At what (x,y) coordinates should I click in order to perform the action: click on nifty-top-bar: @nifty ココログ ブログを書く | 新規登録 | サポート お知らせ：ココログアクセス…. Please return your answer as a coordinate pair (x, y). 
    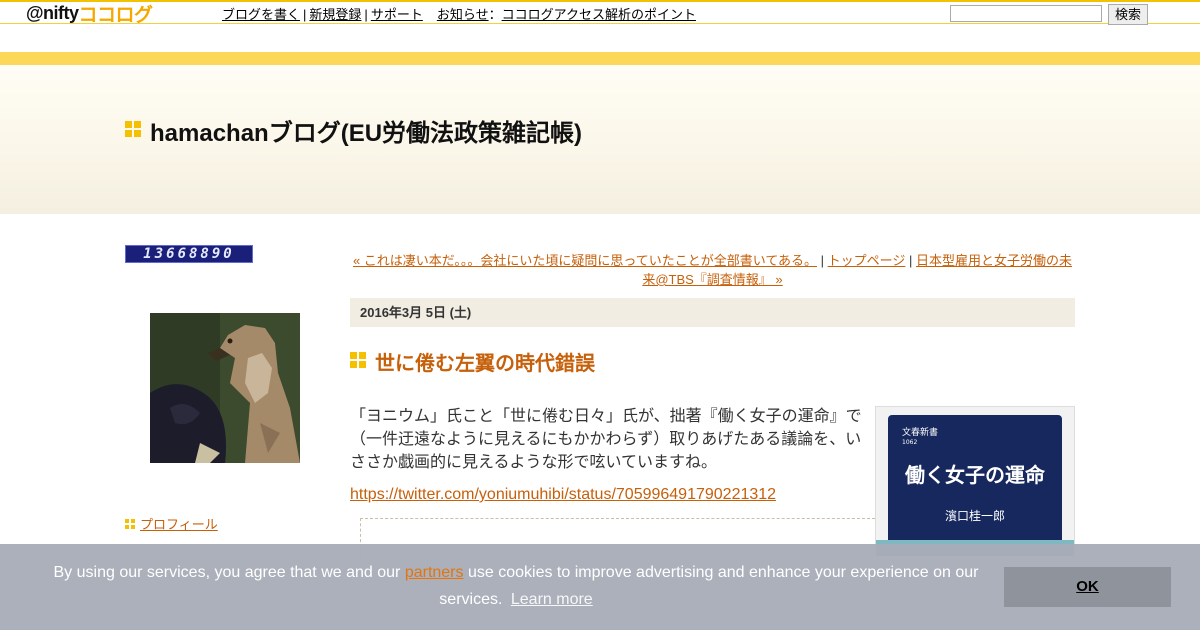
    Looking at the image, I should click on (600, 13).